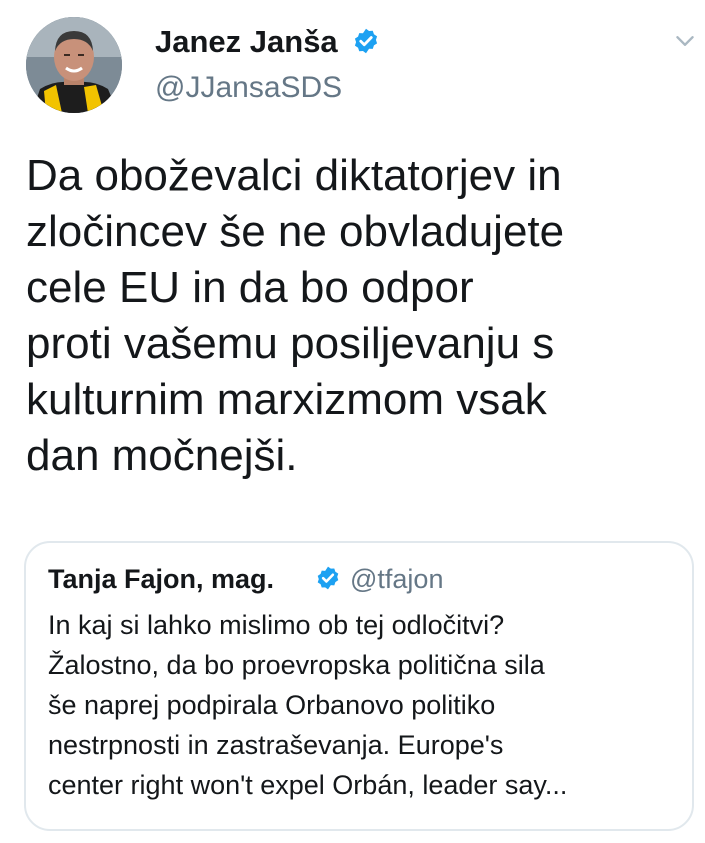 The height and width of the screenshot is (843, 705). I want to click on tweet-text-line: kulturnim marxizmom vsak, so click(286, 399).